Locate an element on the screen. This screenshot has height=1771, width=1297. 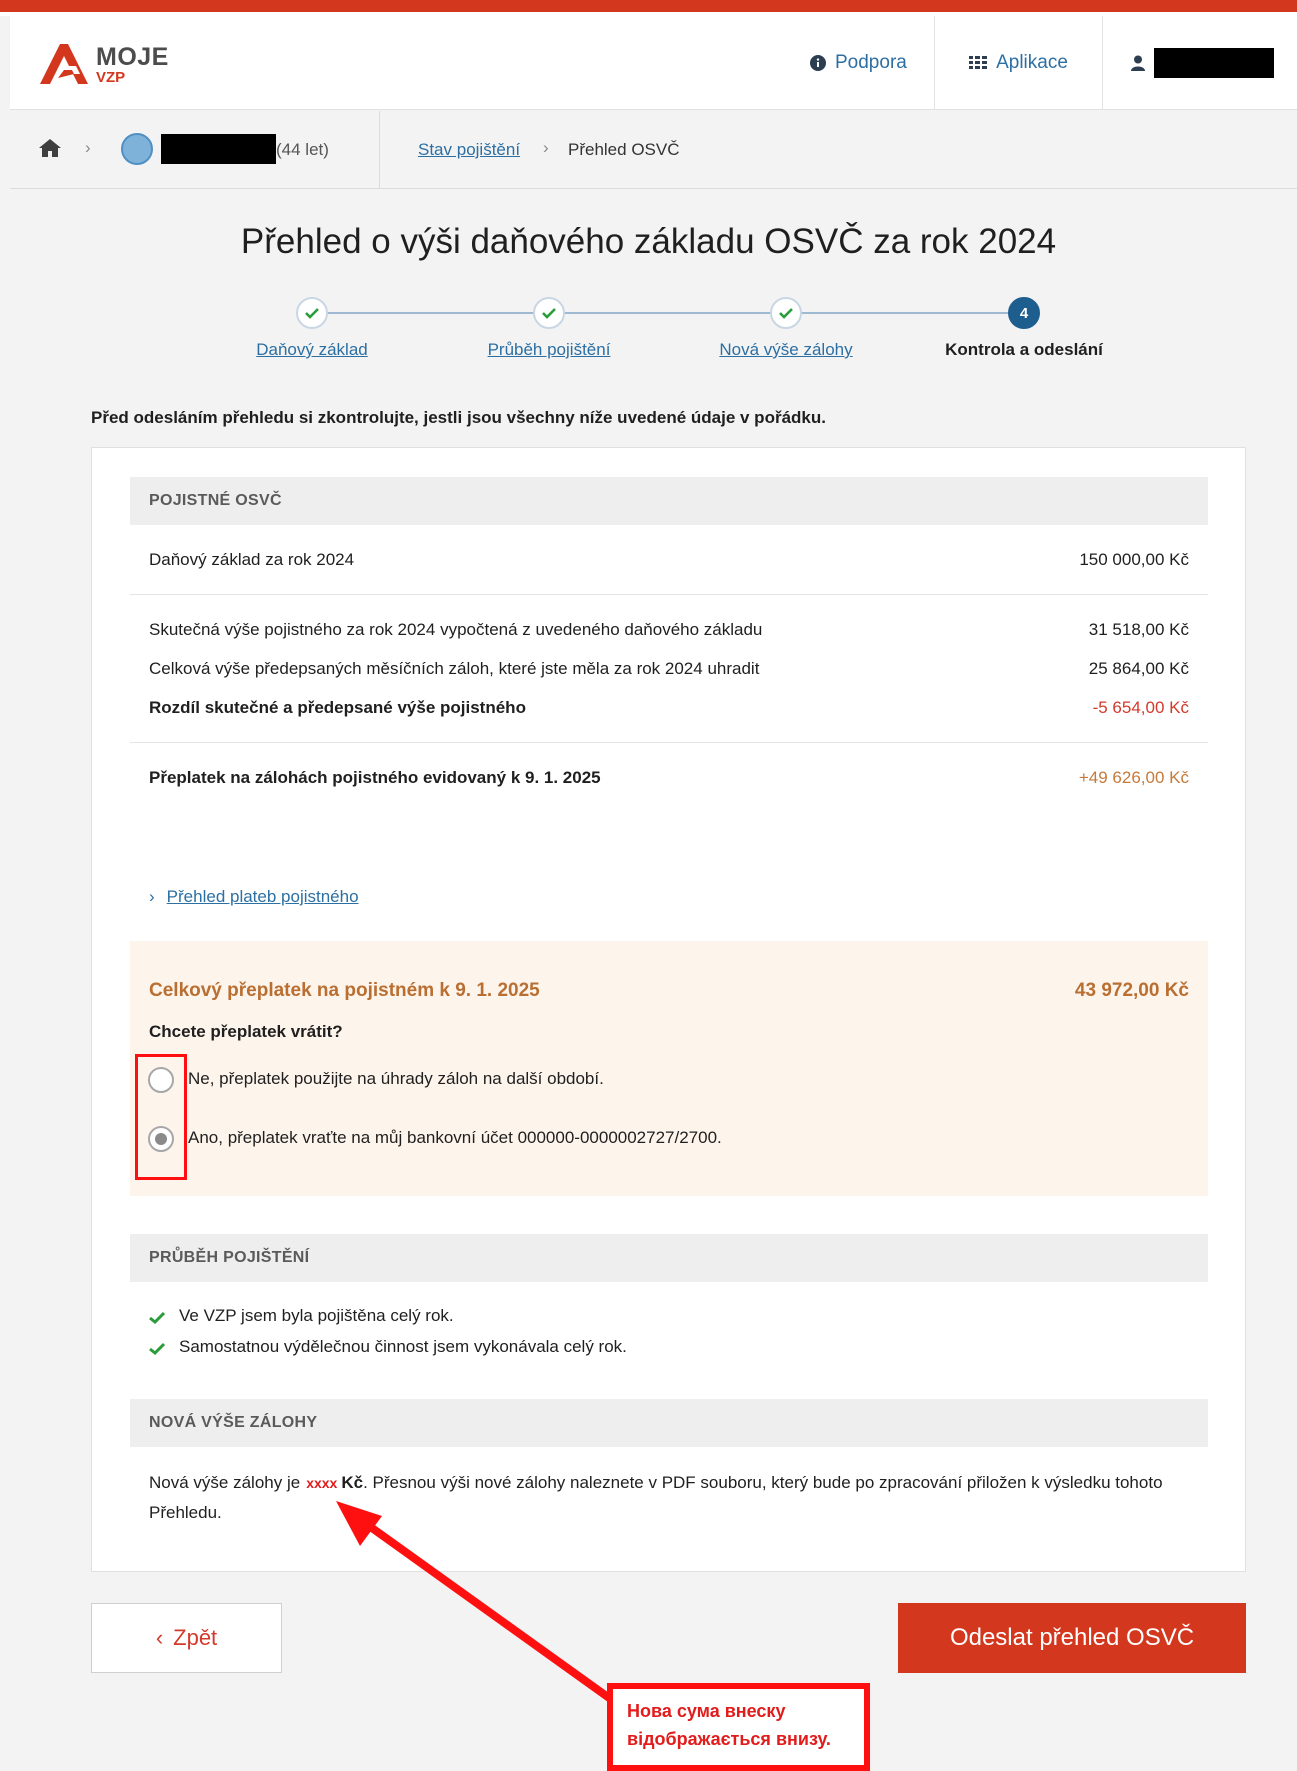
row-tax-base: Daňový základ za rok 2024 150 000,00 Kč is located at coordinates (669, 560).